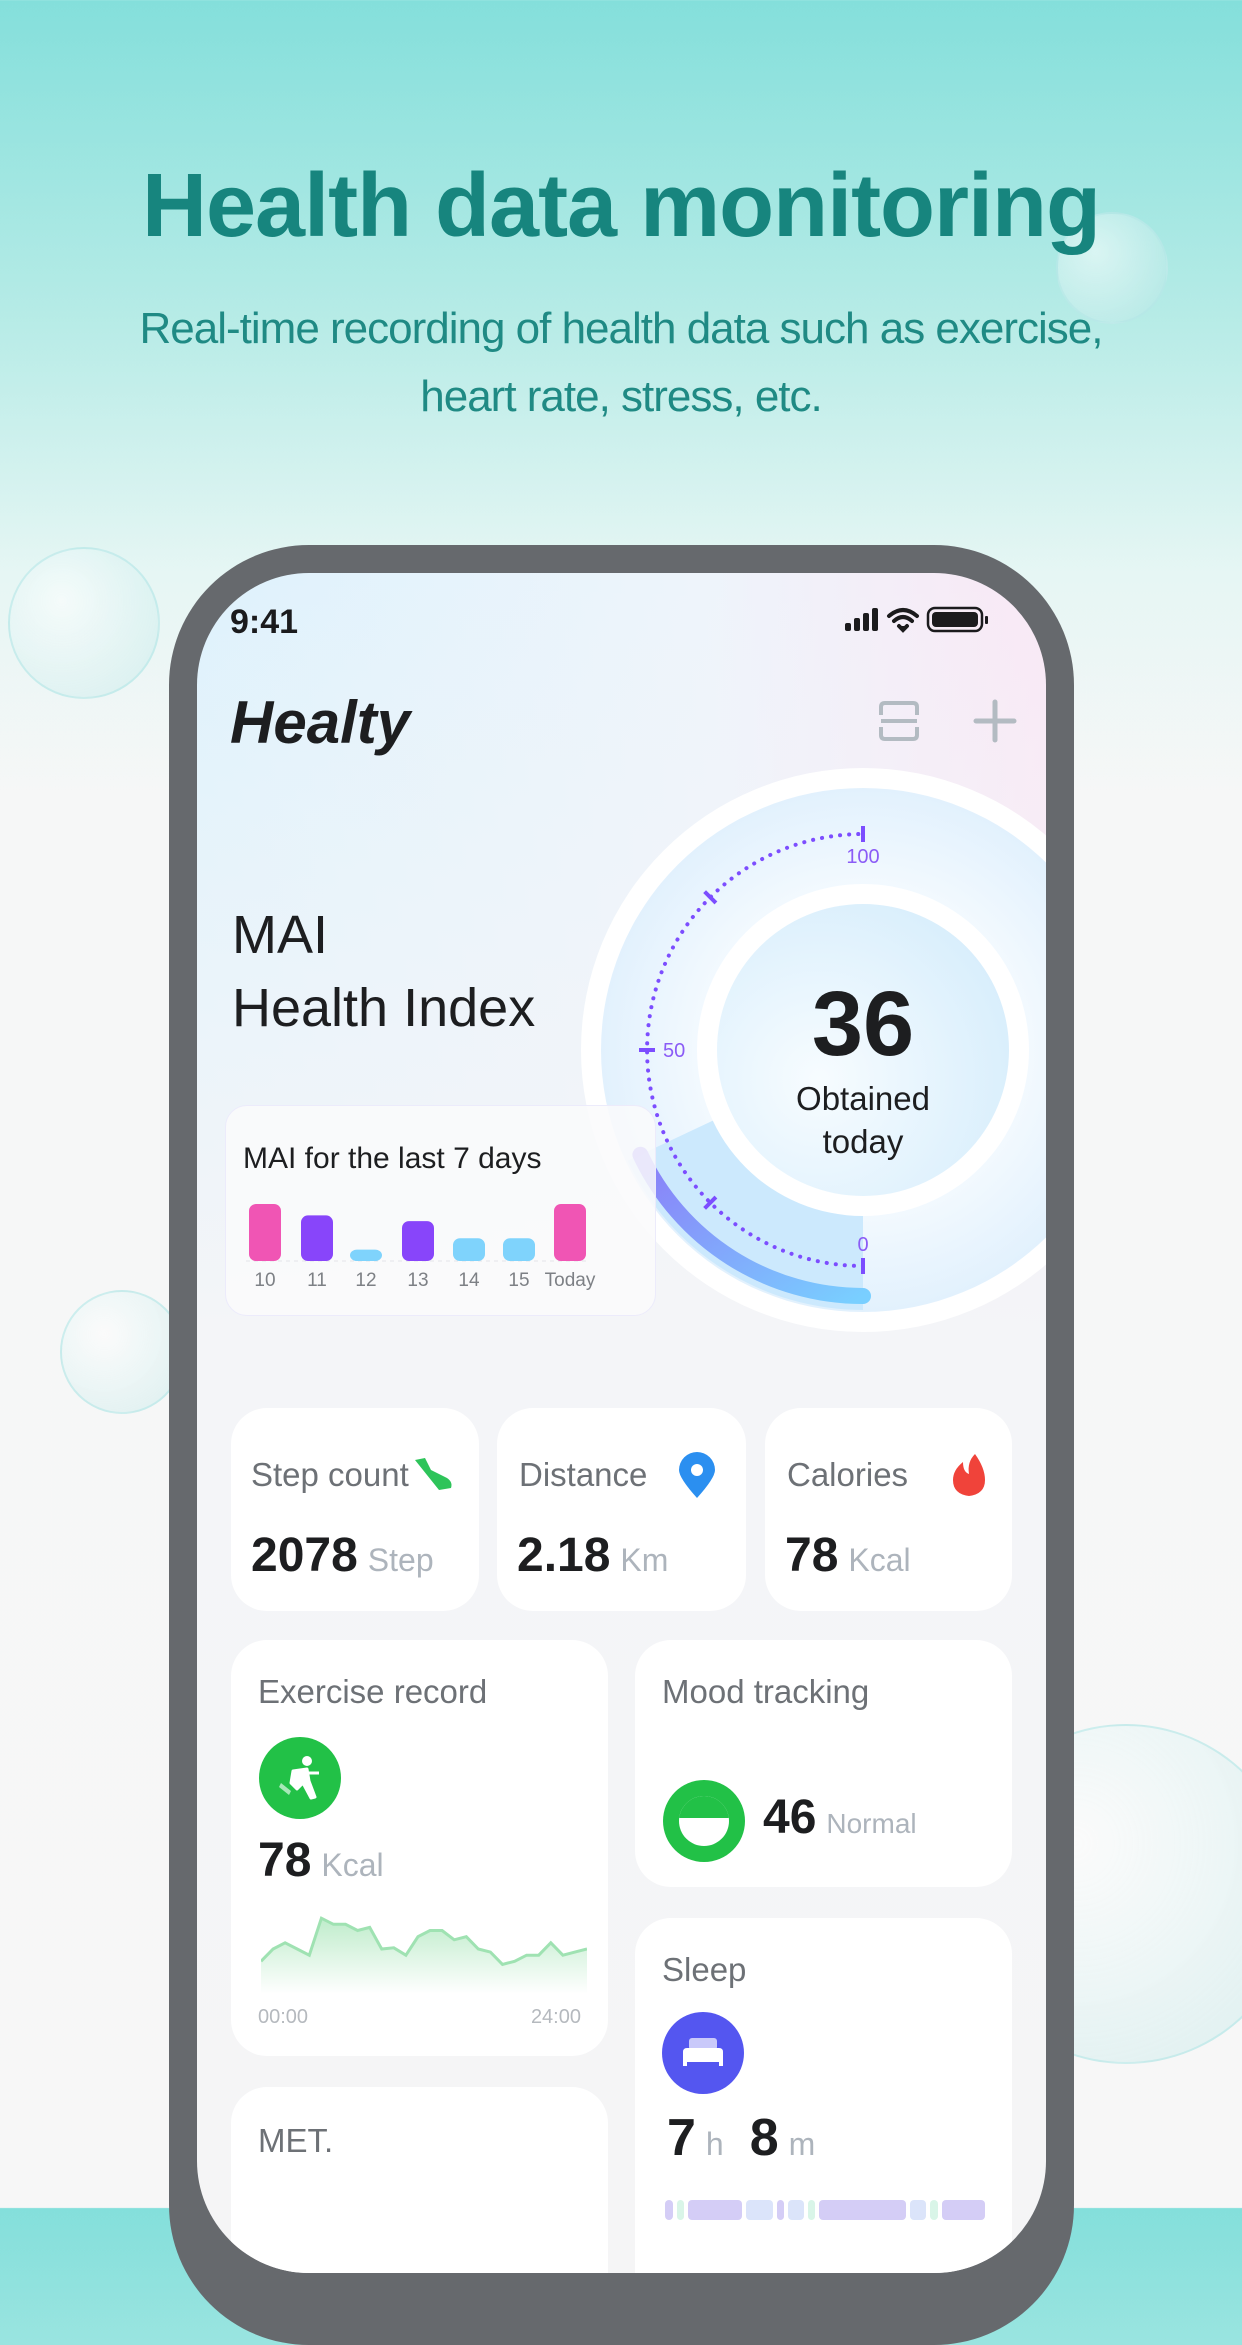 This screenshot has height=2345, width=1242. I want to click on sleep-minutes: 8, so click(764, 2138).